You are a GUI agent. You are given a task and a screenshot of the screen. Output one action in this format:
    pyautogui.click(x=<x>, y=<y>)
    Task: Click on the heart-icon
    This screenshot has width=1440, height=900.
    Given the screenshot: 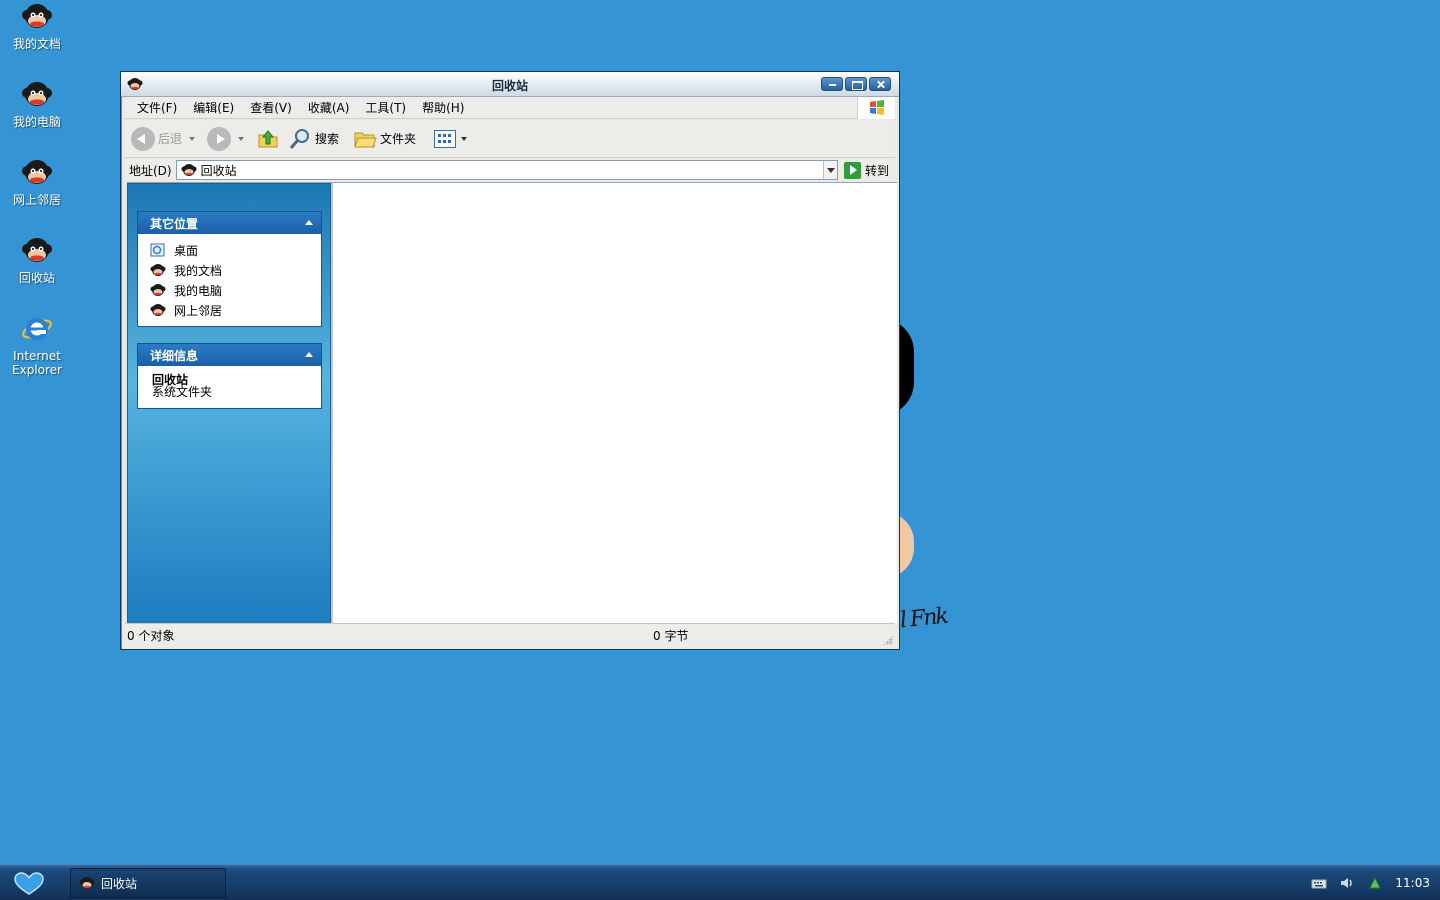 What is the action you would take?
    pyautogui.click(x=29, y=883)
    